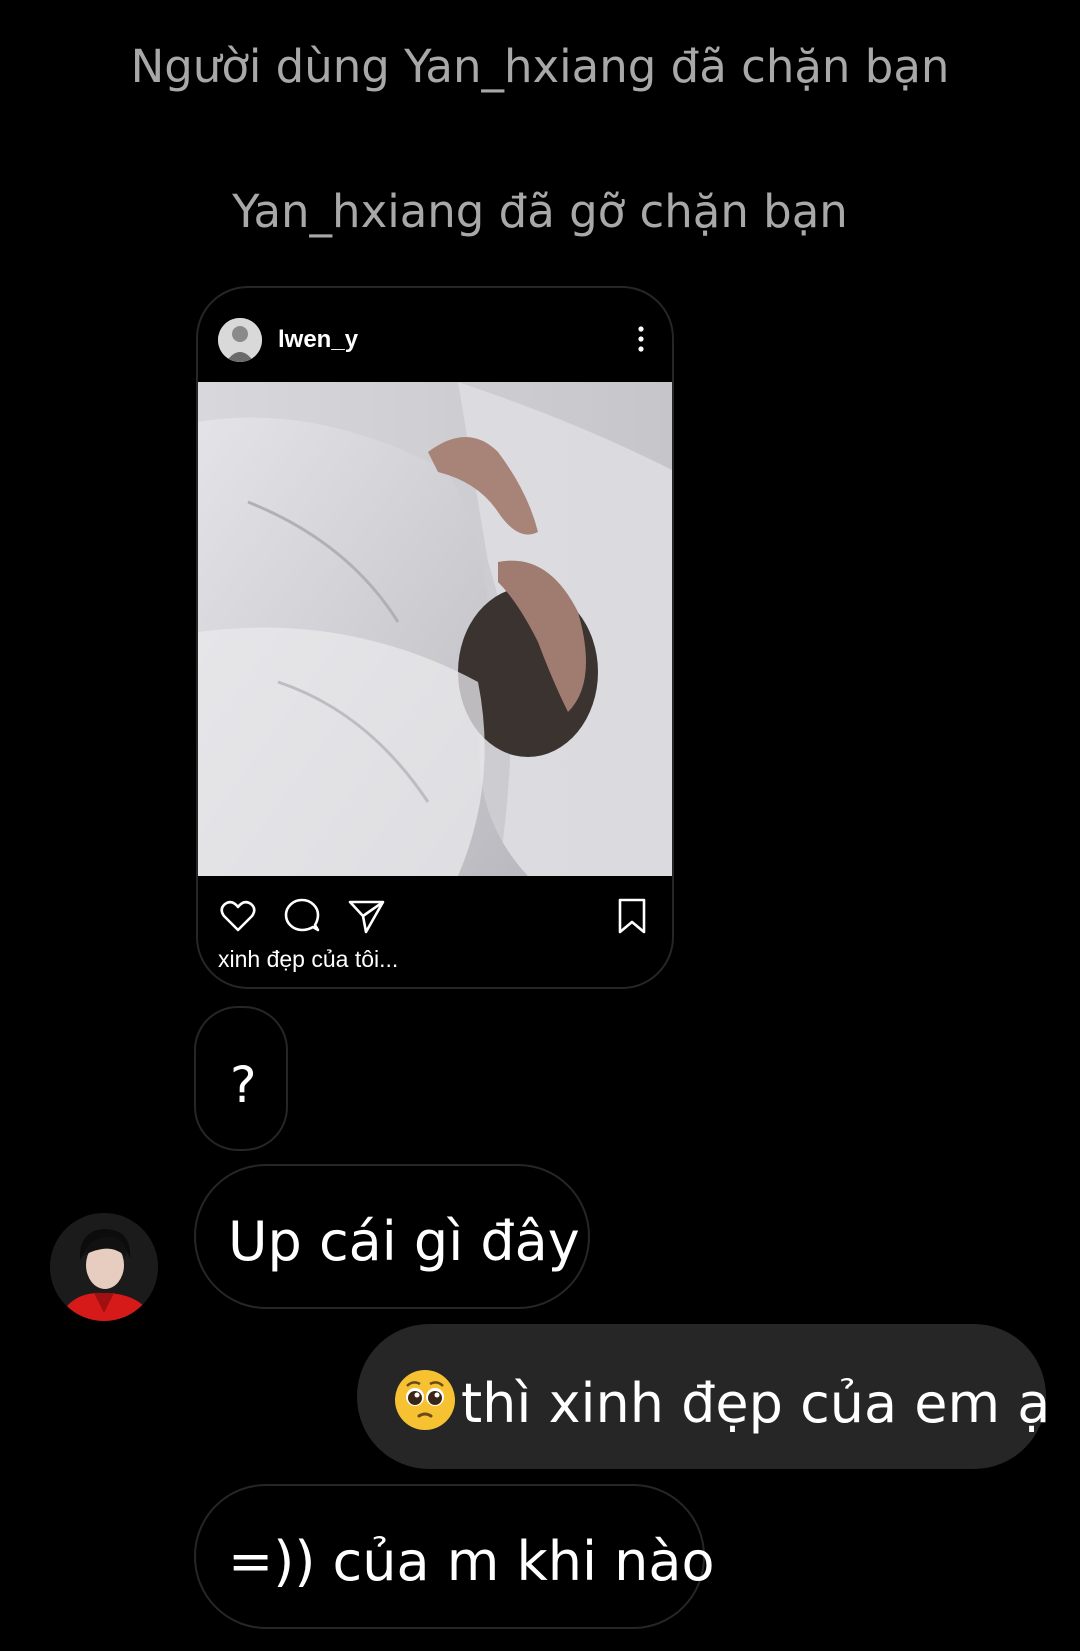  What do you see at coordinates (540, 66) in the screenshot?
I see `system-message-blocked: Người dùng Yan_hxiang đã chặn bạn` at bounding box center [540, 66].